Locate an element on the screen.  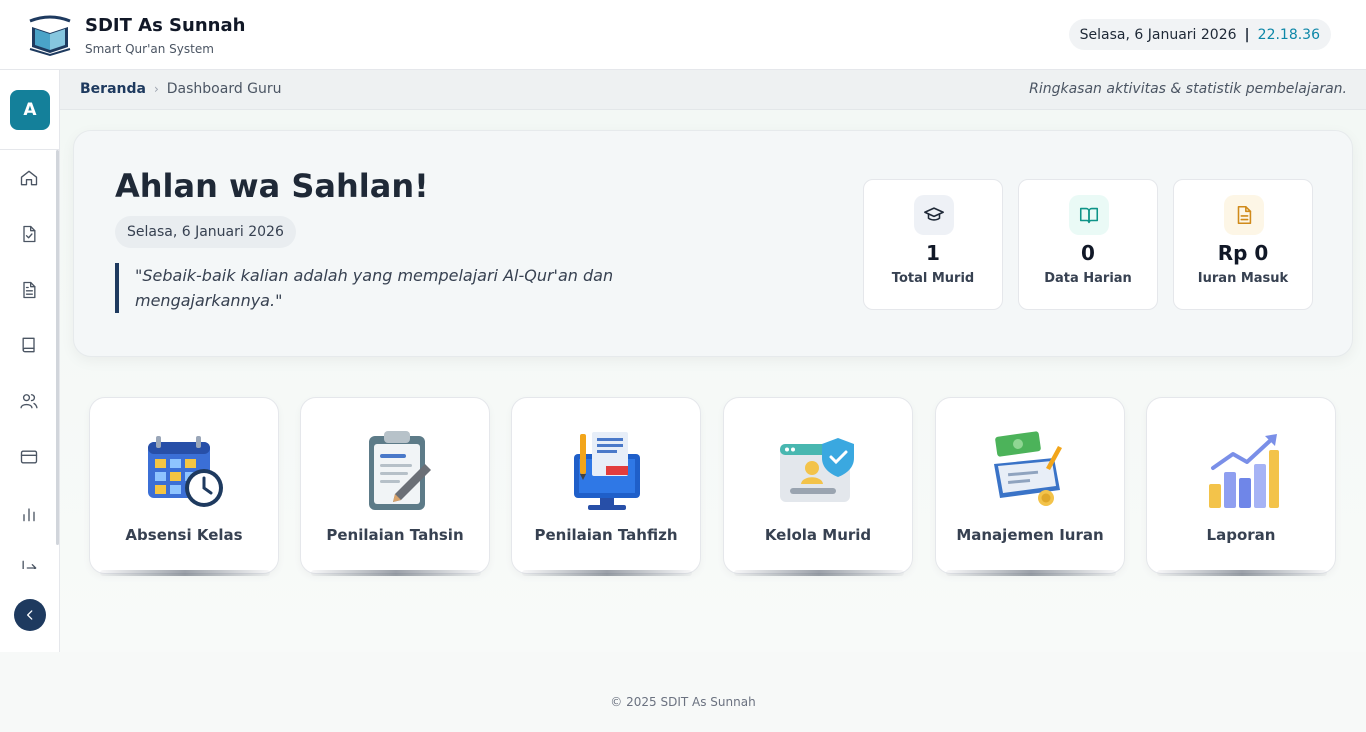
stat-label: Iuran Masuk is located at coordinates (1243, 278).